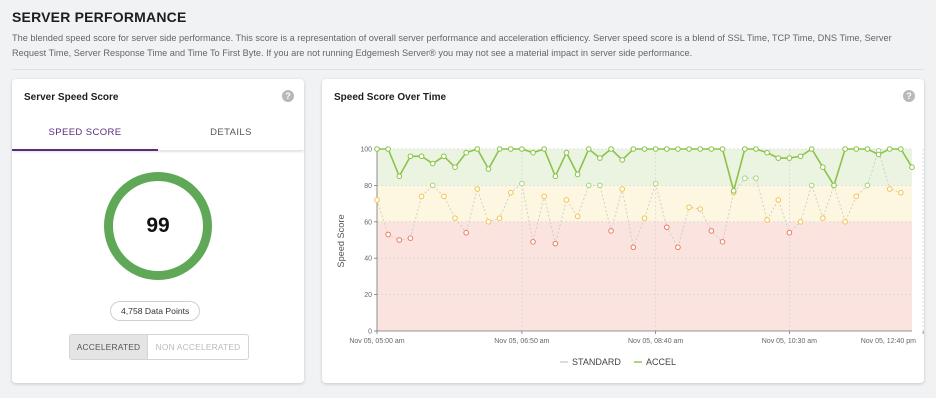 The width and height of the screenshot is (936, 398). I want to click on chart-legend: STANDARD ACCEL, so click(618, 362).